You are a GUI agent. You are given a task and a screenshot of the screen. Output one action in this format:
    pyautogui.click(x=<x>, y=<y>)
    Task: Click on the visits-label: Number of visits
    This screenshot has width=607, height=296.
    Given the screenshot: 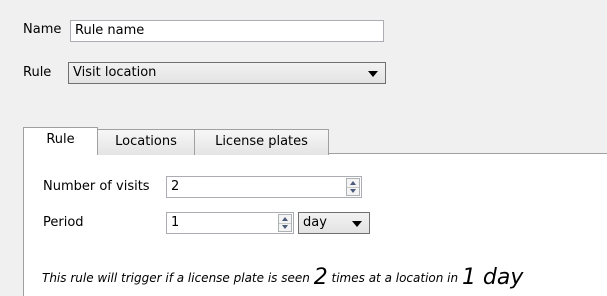 What is the action you would take?
    pyautogui.click(x=96, y=186)
    